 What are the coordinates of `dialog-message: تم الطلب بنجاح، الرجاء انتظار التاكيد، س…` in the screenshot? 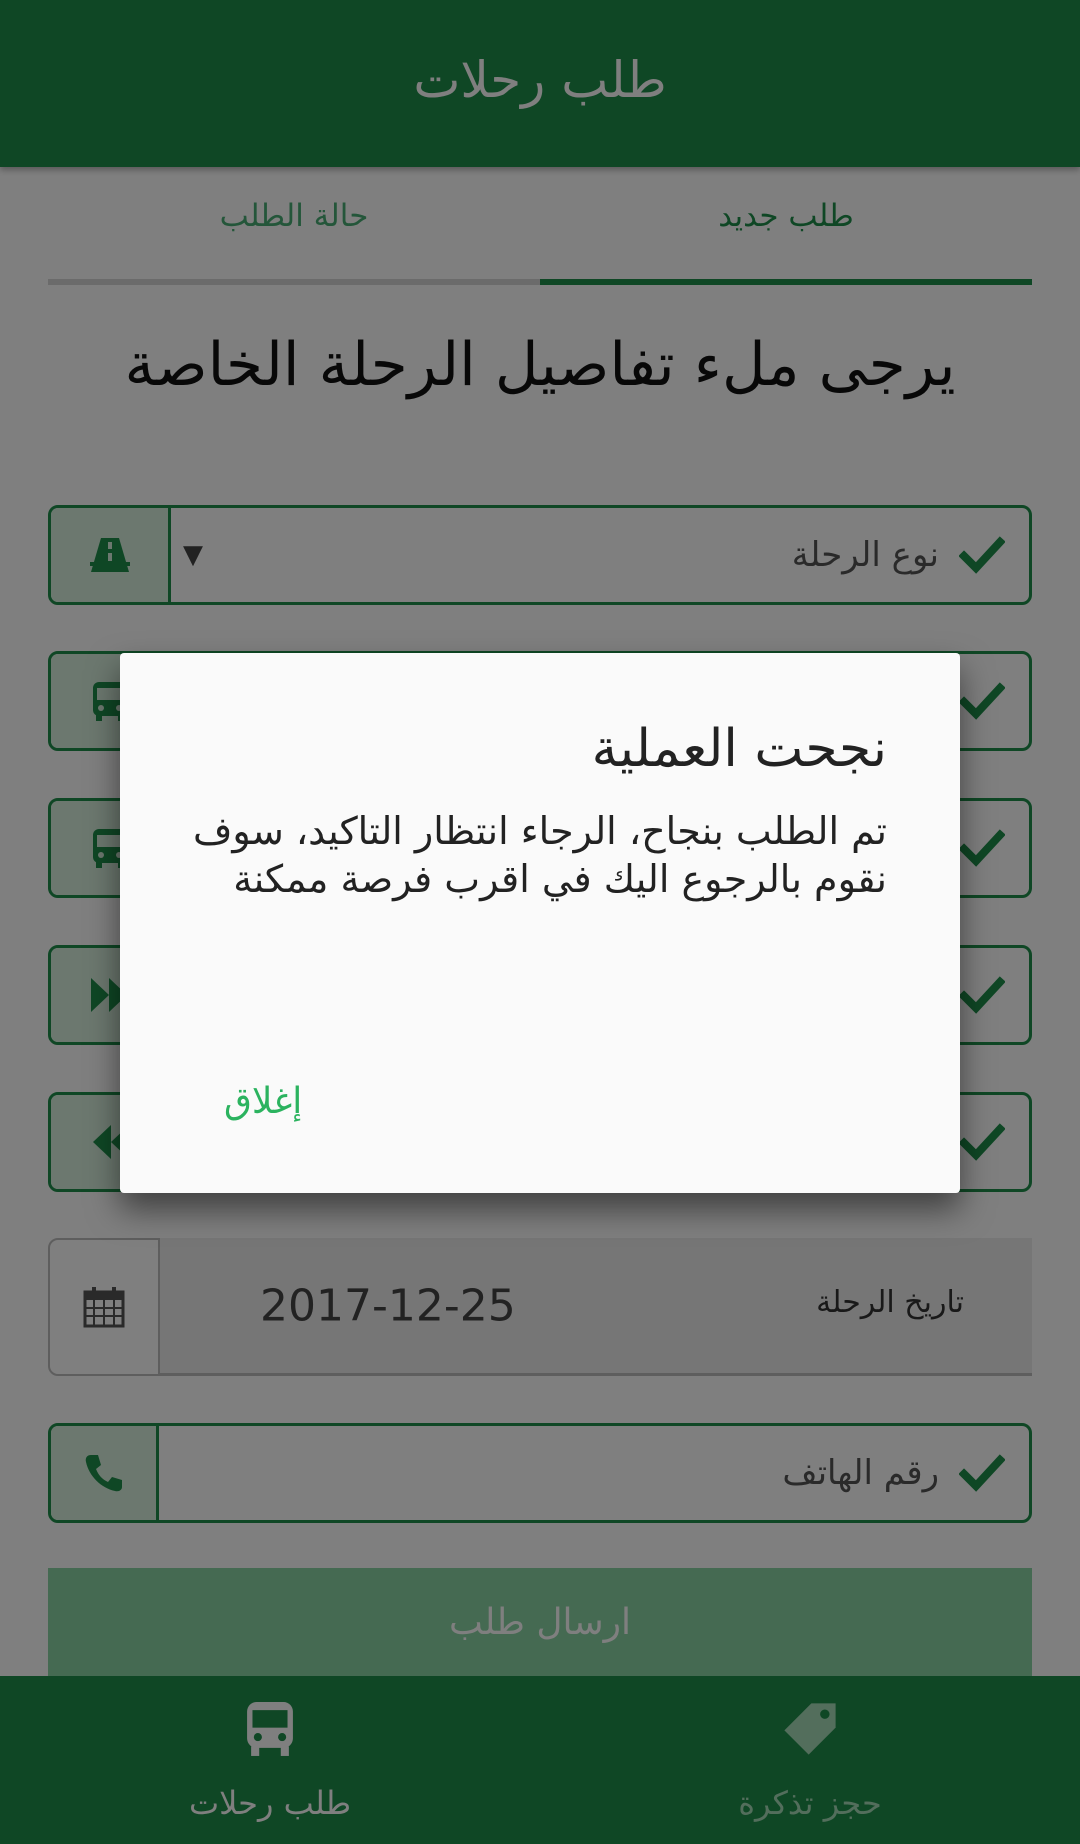 It's located at (539, 855).